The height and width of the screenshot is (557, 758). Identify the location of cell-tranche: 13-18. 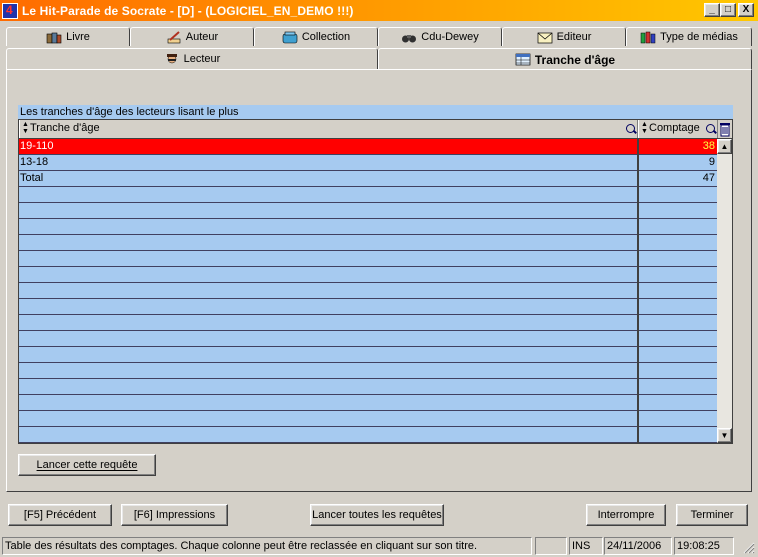
(328, 163).